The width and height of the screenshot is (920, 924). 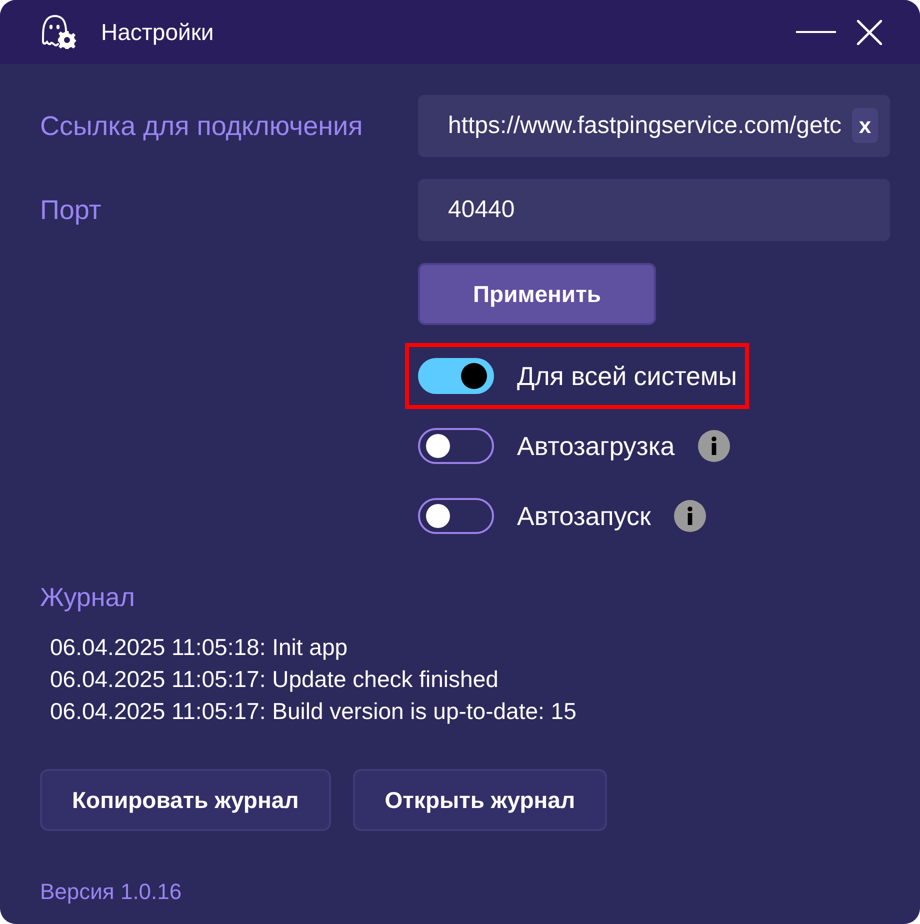 What do you see at coordinates (201, 126) in the screenshot?
I see `field-label: Ссылка для подключения` at bounding box center [201, 126].